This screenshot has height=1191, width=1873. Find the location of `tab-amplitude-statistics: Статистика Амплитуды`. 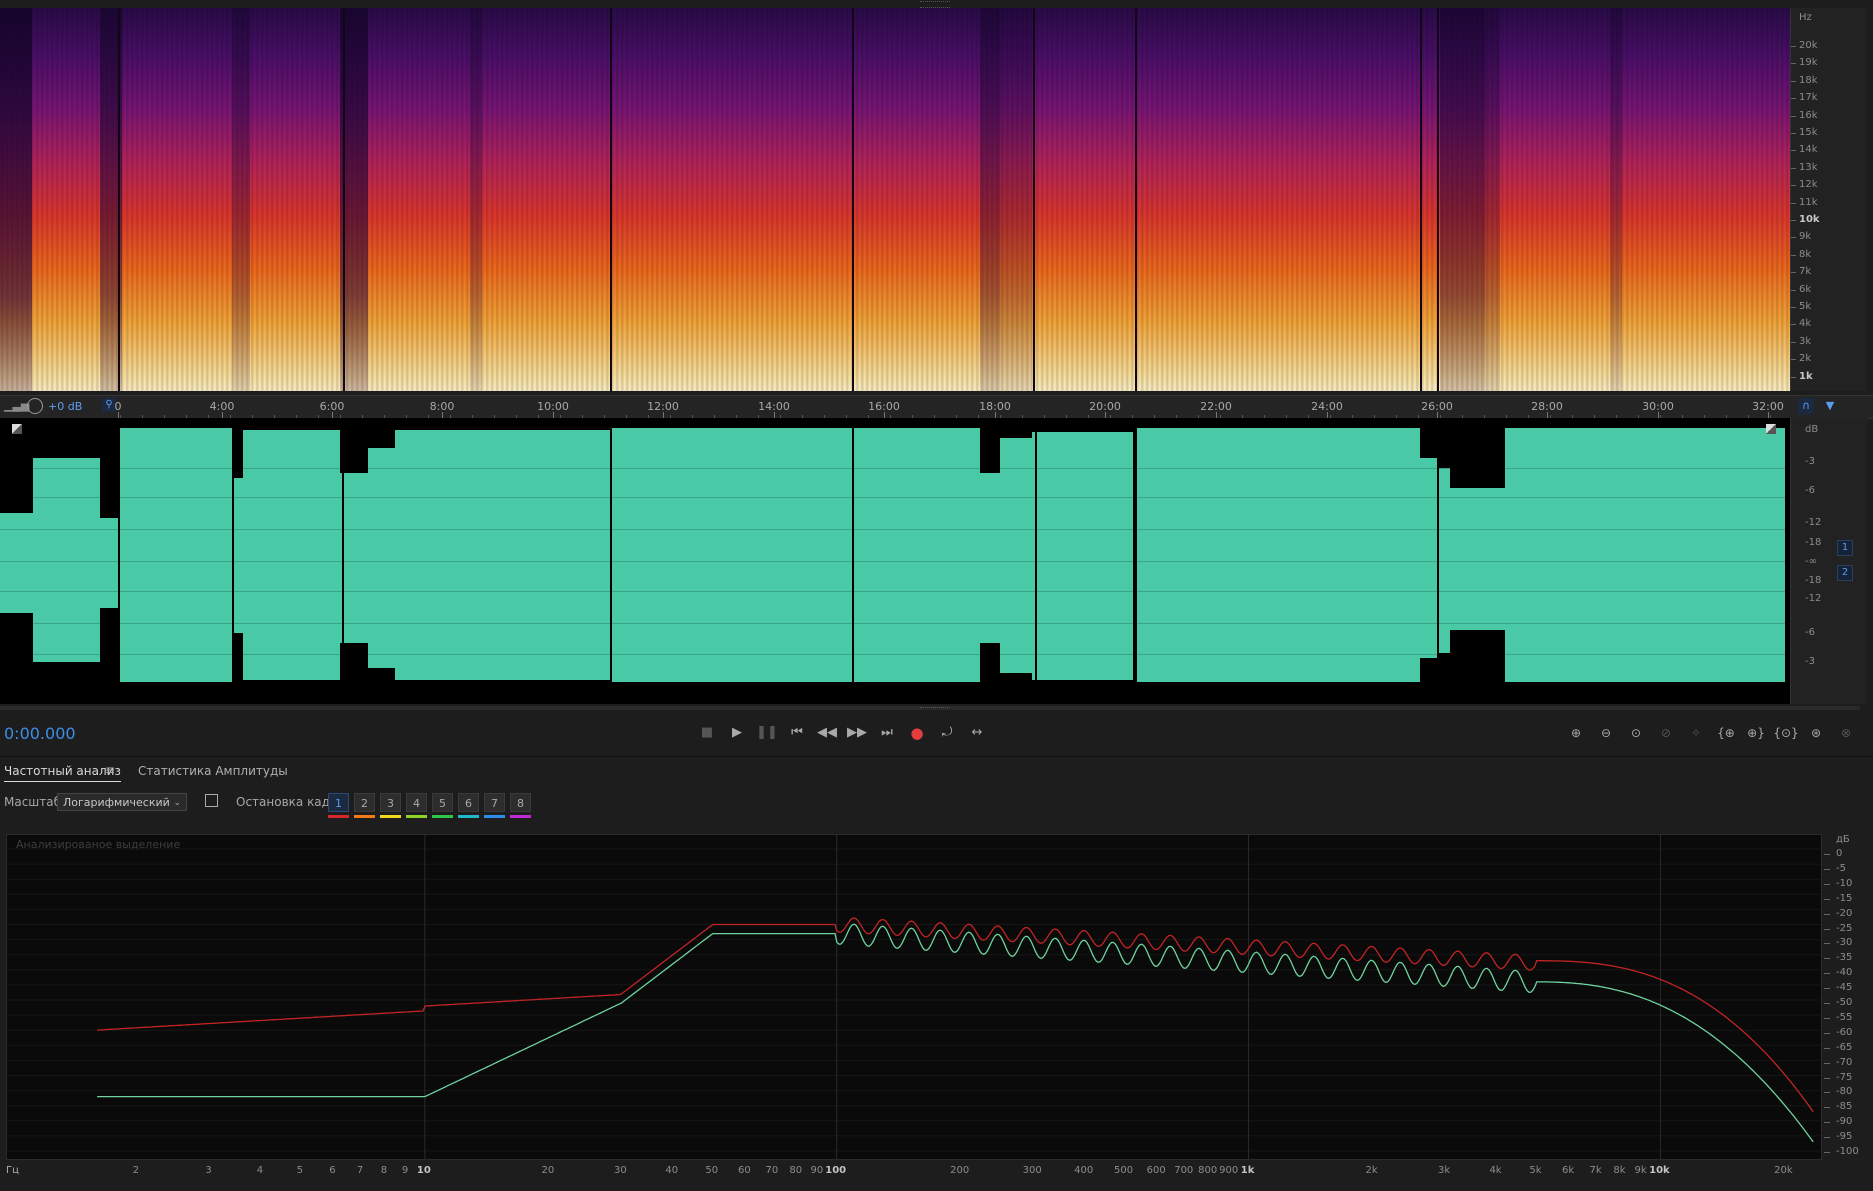

tab-amplitude-statistics: Статистика Амплитуды is located at coordinates (213, 771).